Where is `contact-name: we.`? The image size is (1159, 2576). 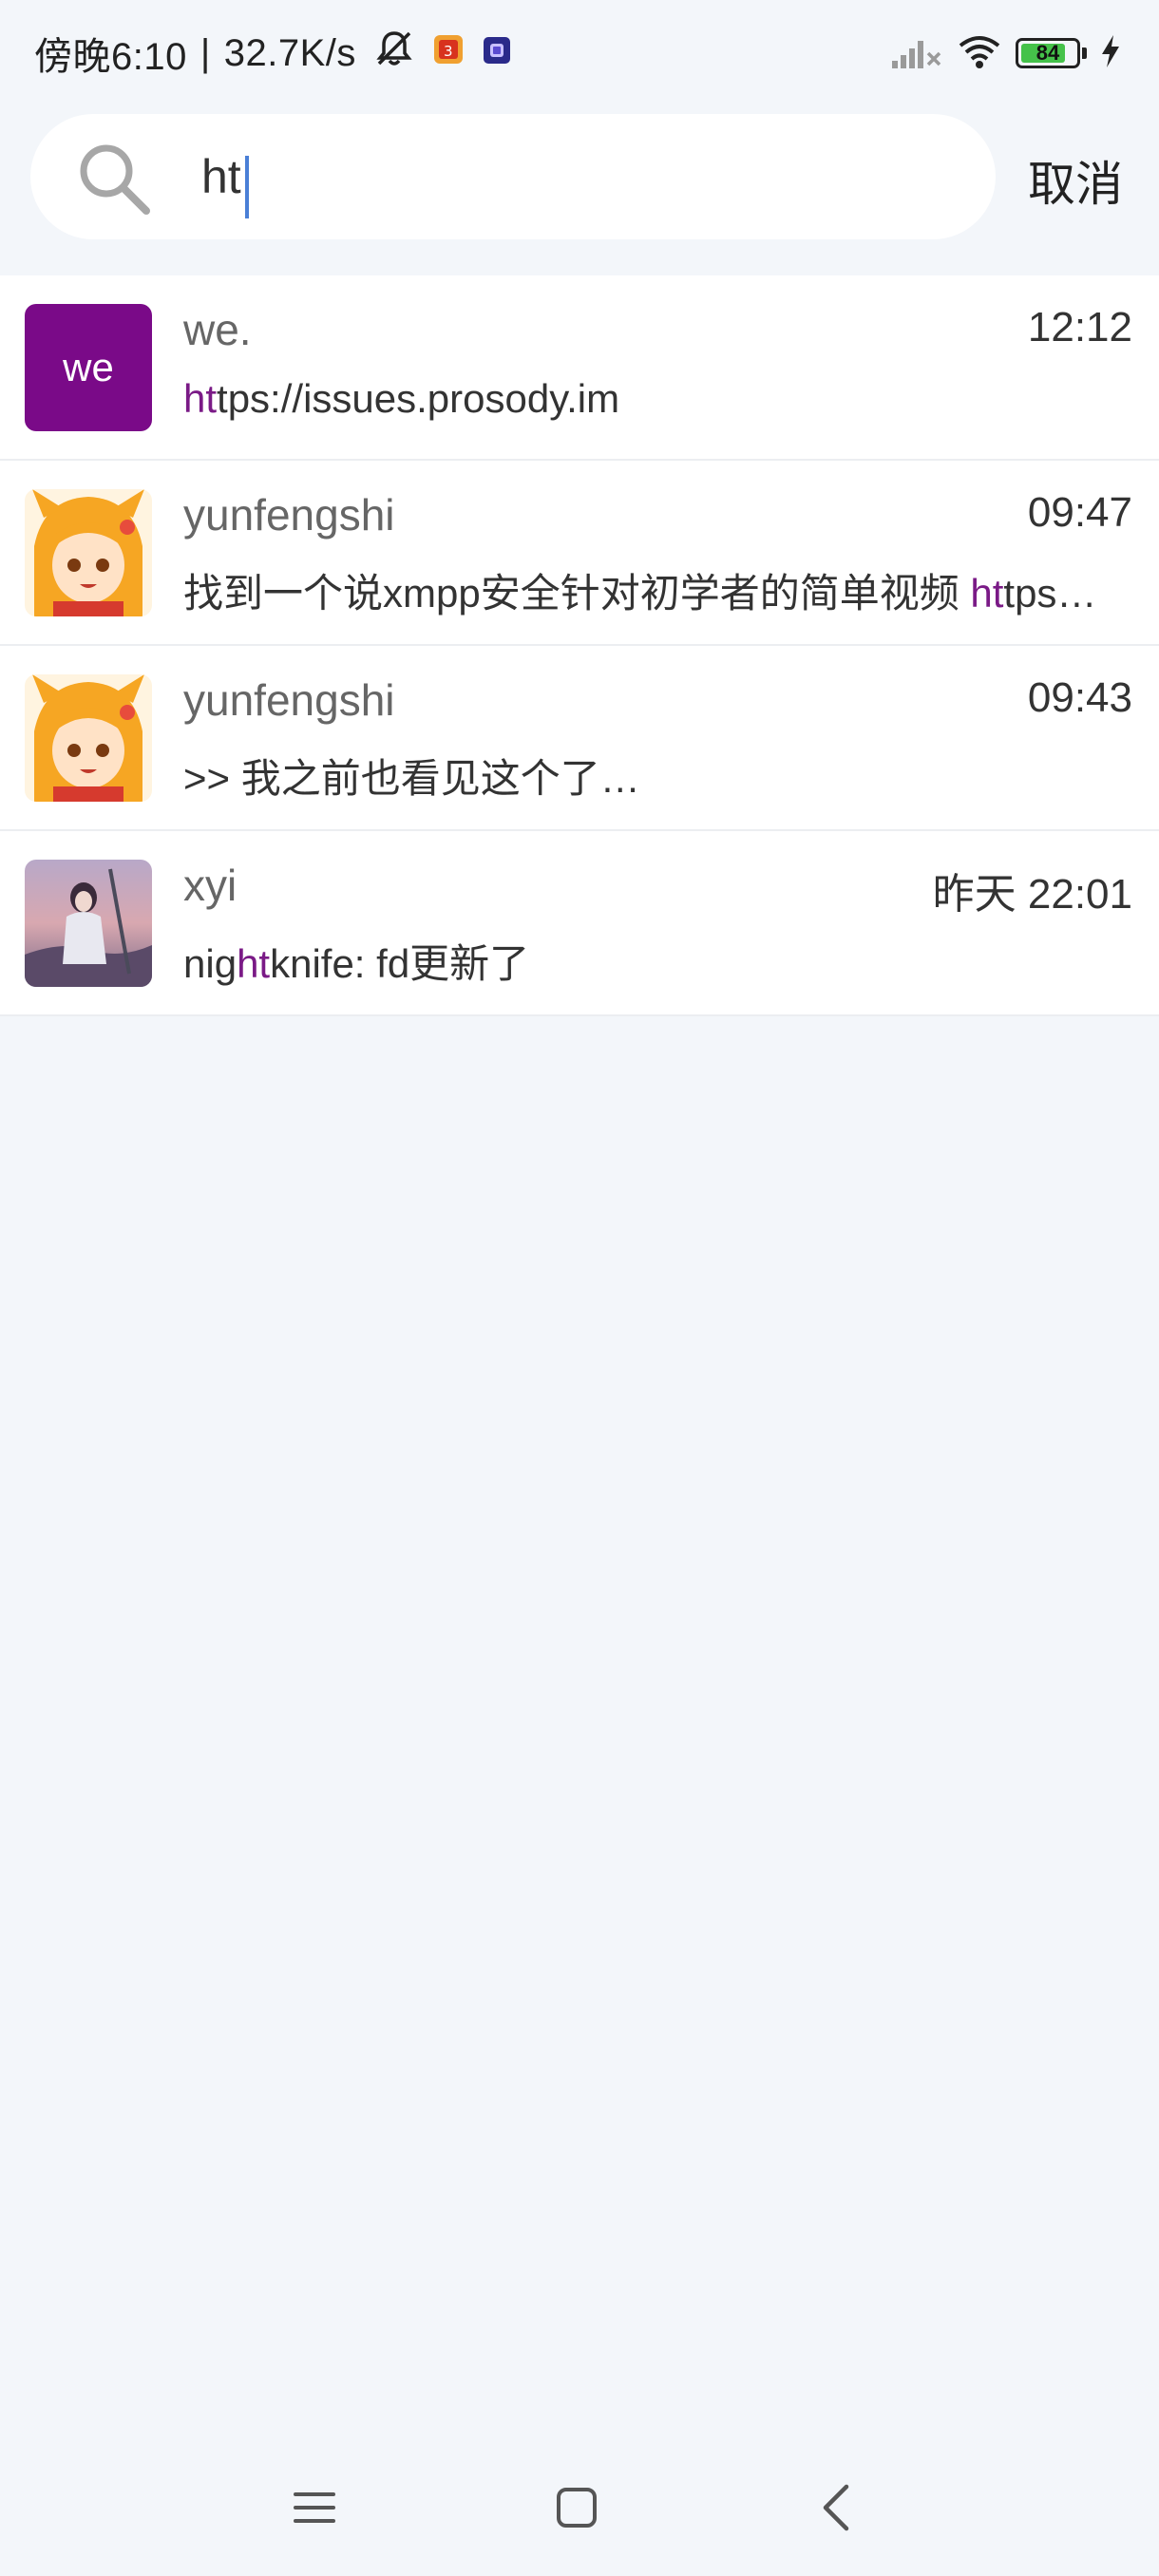 contact-name: we. is located at coordinates (217, 329).